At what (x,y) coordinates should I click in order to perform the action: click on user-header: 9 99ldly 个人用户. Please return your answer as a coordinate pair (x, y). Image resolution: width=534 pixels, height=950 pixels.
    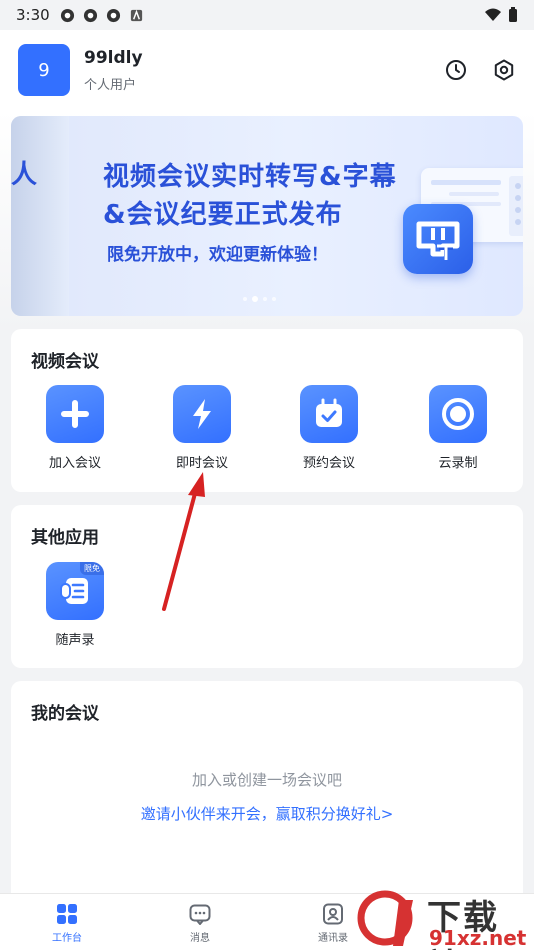
    Looking at the image, I should click on (267, 70).